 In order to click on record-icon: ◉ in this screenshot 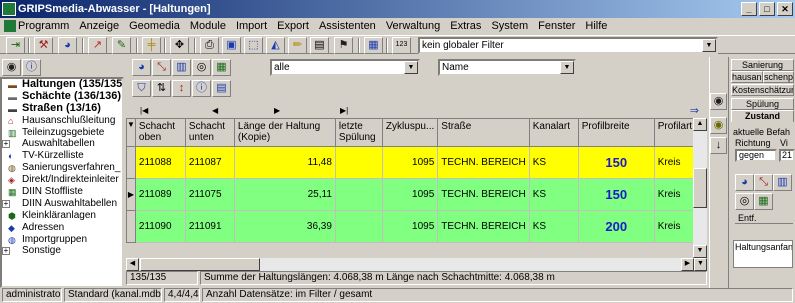, I will do `click(718, 101)`.